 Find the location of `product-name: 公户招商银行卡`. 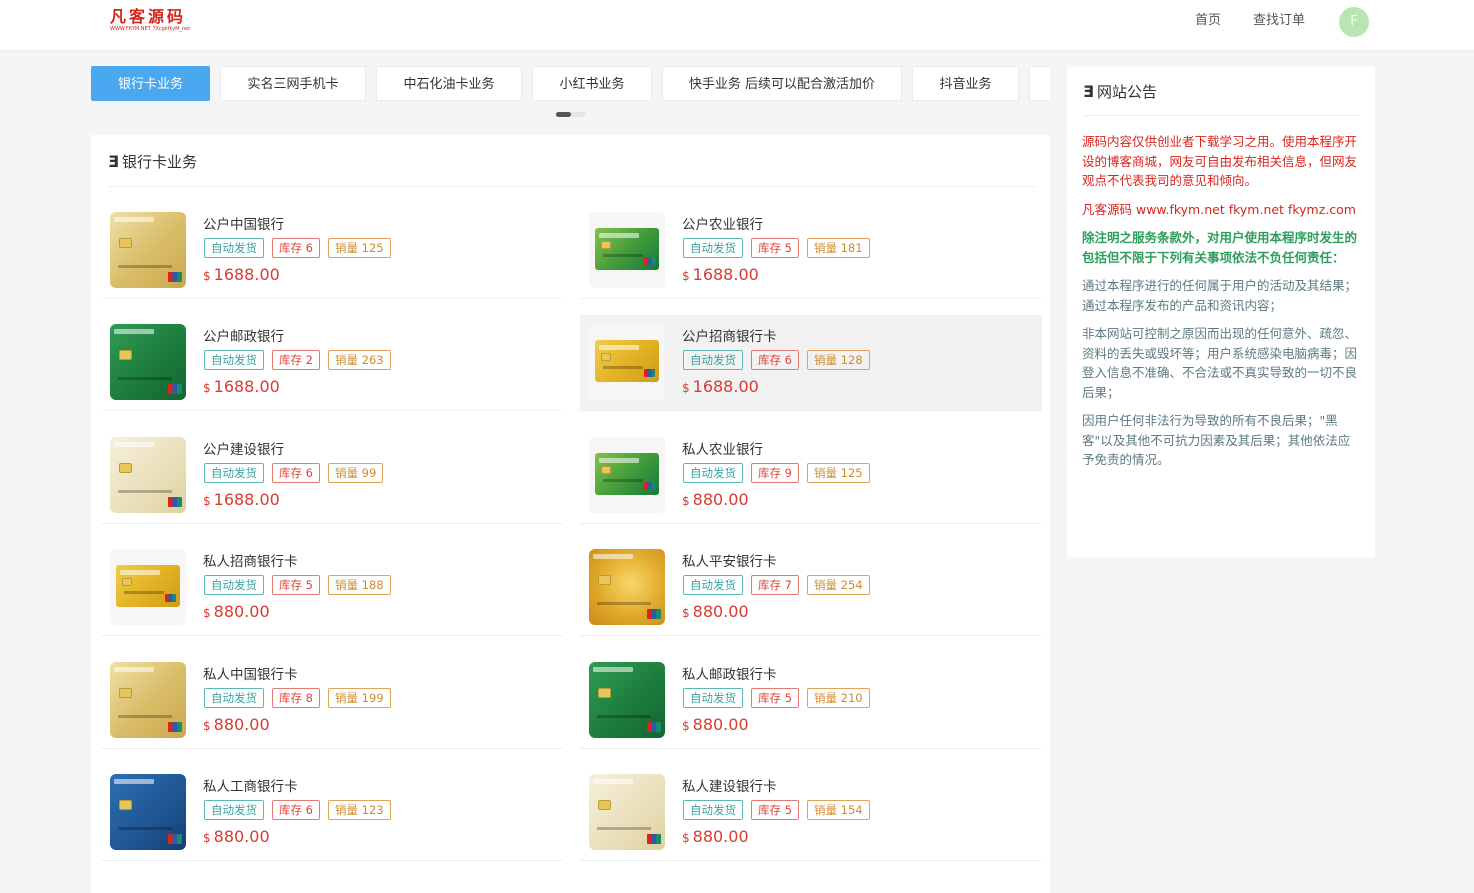

product-name: 公户招商银行卡 is located at coordinates (729, 335).